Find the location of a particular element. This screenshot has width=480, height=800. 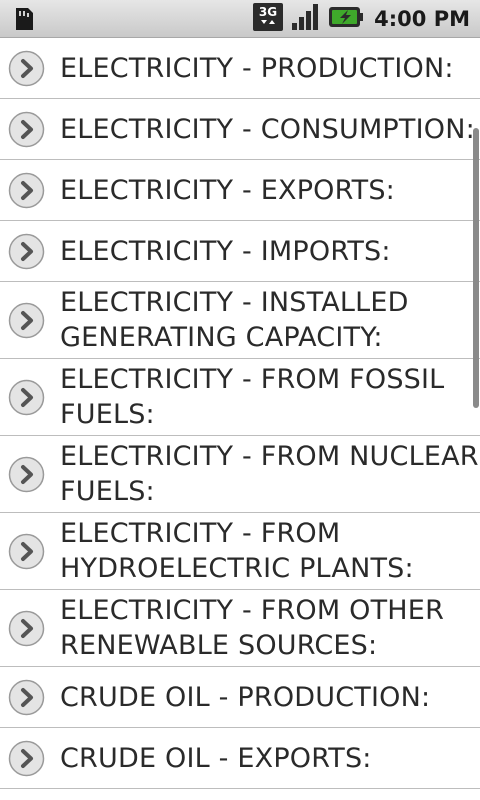

list-item-electricity-exports: ELECTRICITY - EXPORTS: is located at coordinates (240, 190).